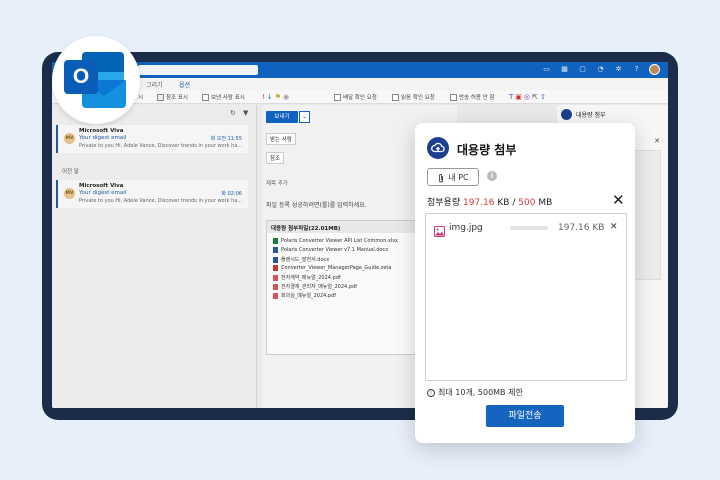 Image resolution: width=720 pixels, height=480 pixels. What do you see at coordinates (527, 203) in the screenshot?
I see `usage-total: 500` at bounding box center [527, 203].